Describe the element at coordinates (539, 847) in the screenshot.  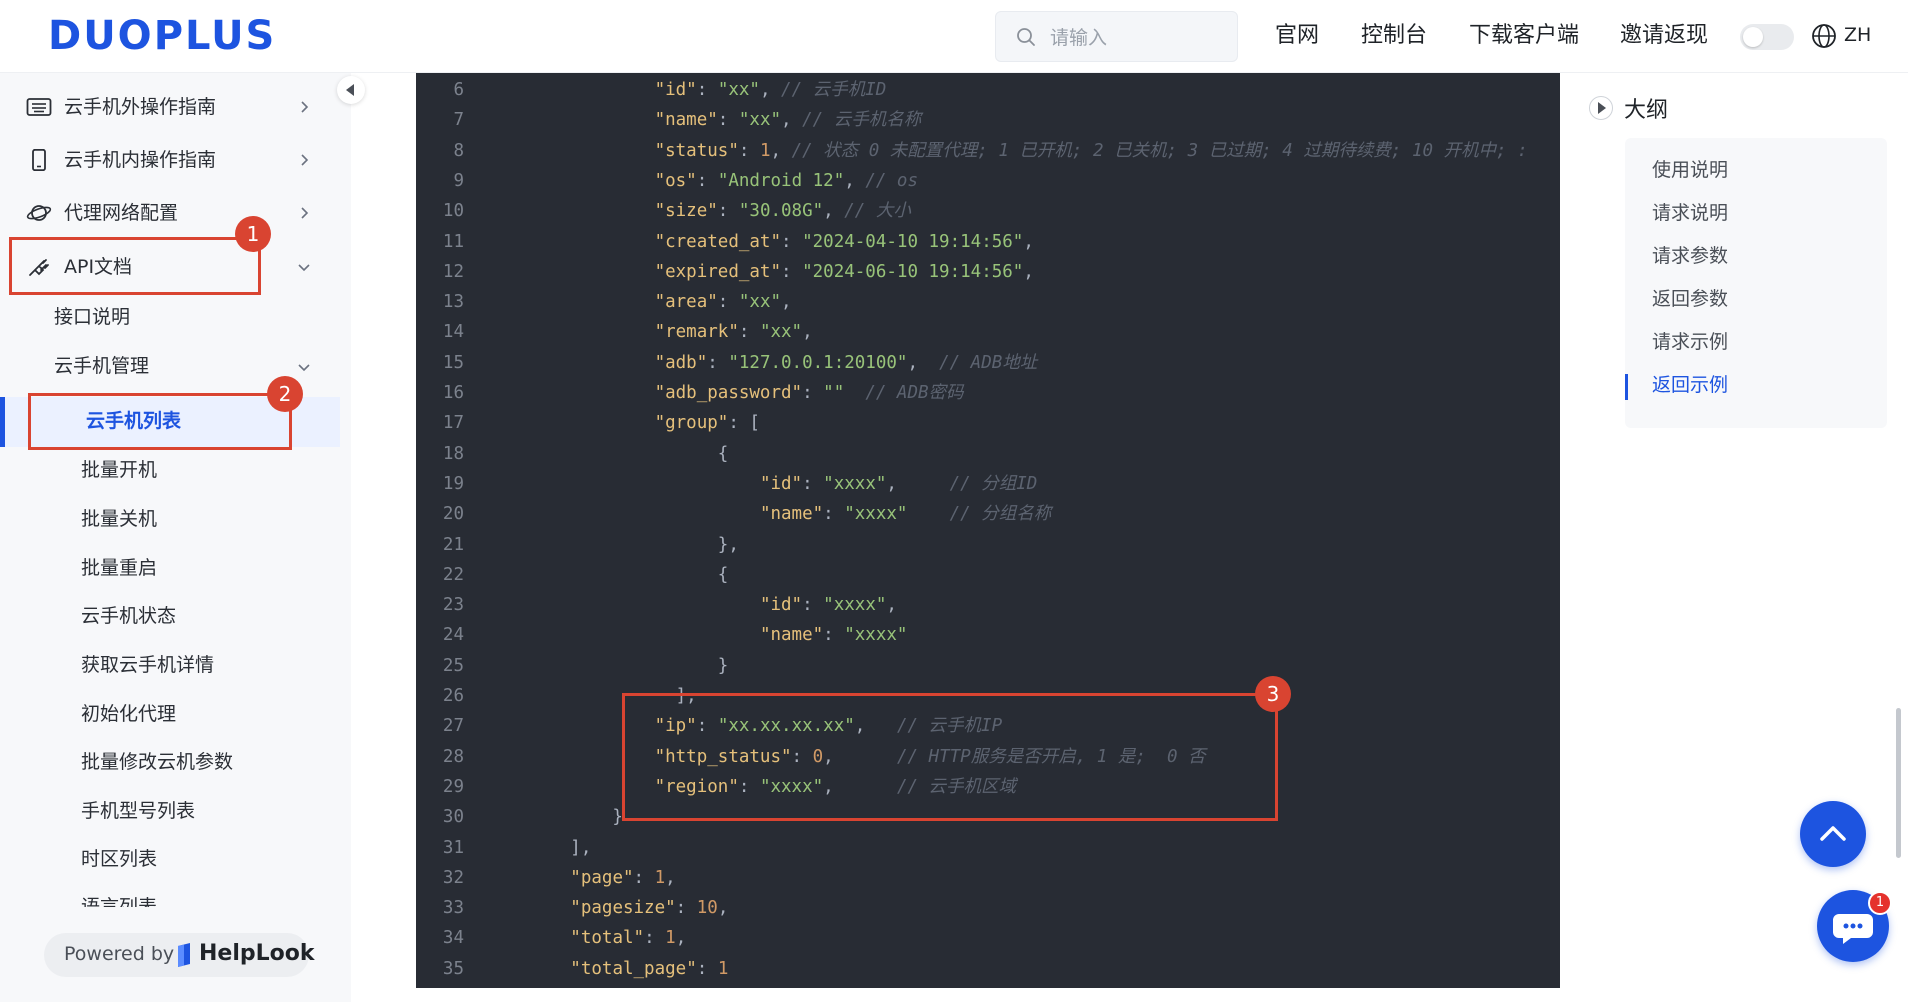
I see `line-content: ],` at that location.